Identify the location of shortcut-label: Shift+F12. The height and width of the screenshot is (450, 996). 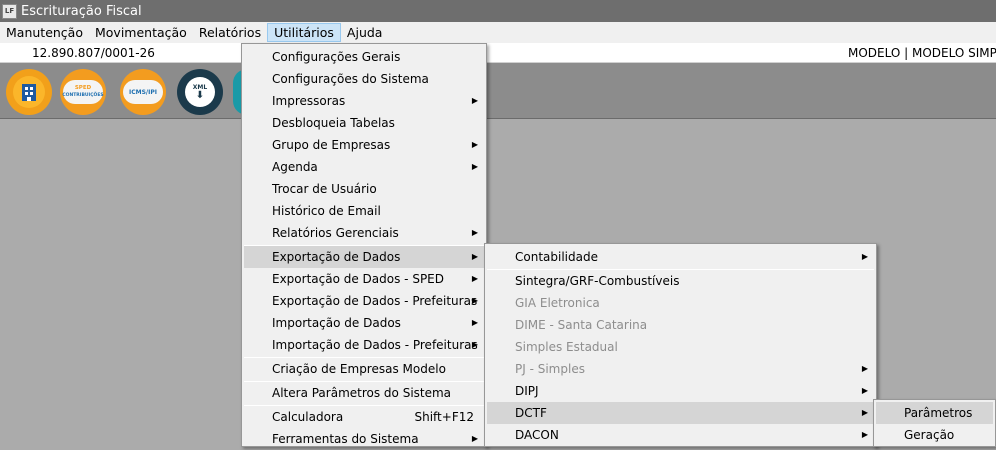
(444, 417).